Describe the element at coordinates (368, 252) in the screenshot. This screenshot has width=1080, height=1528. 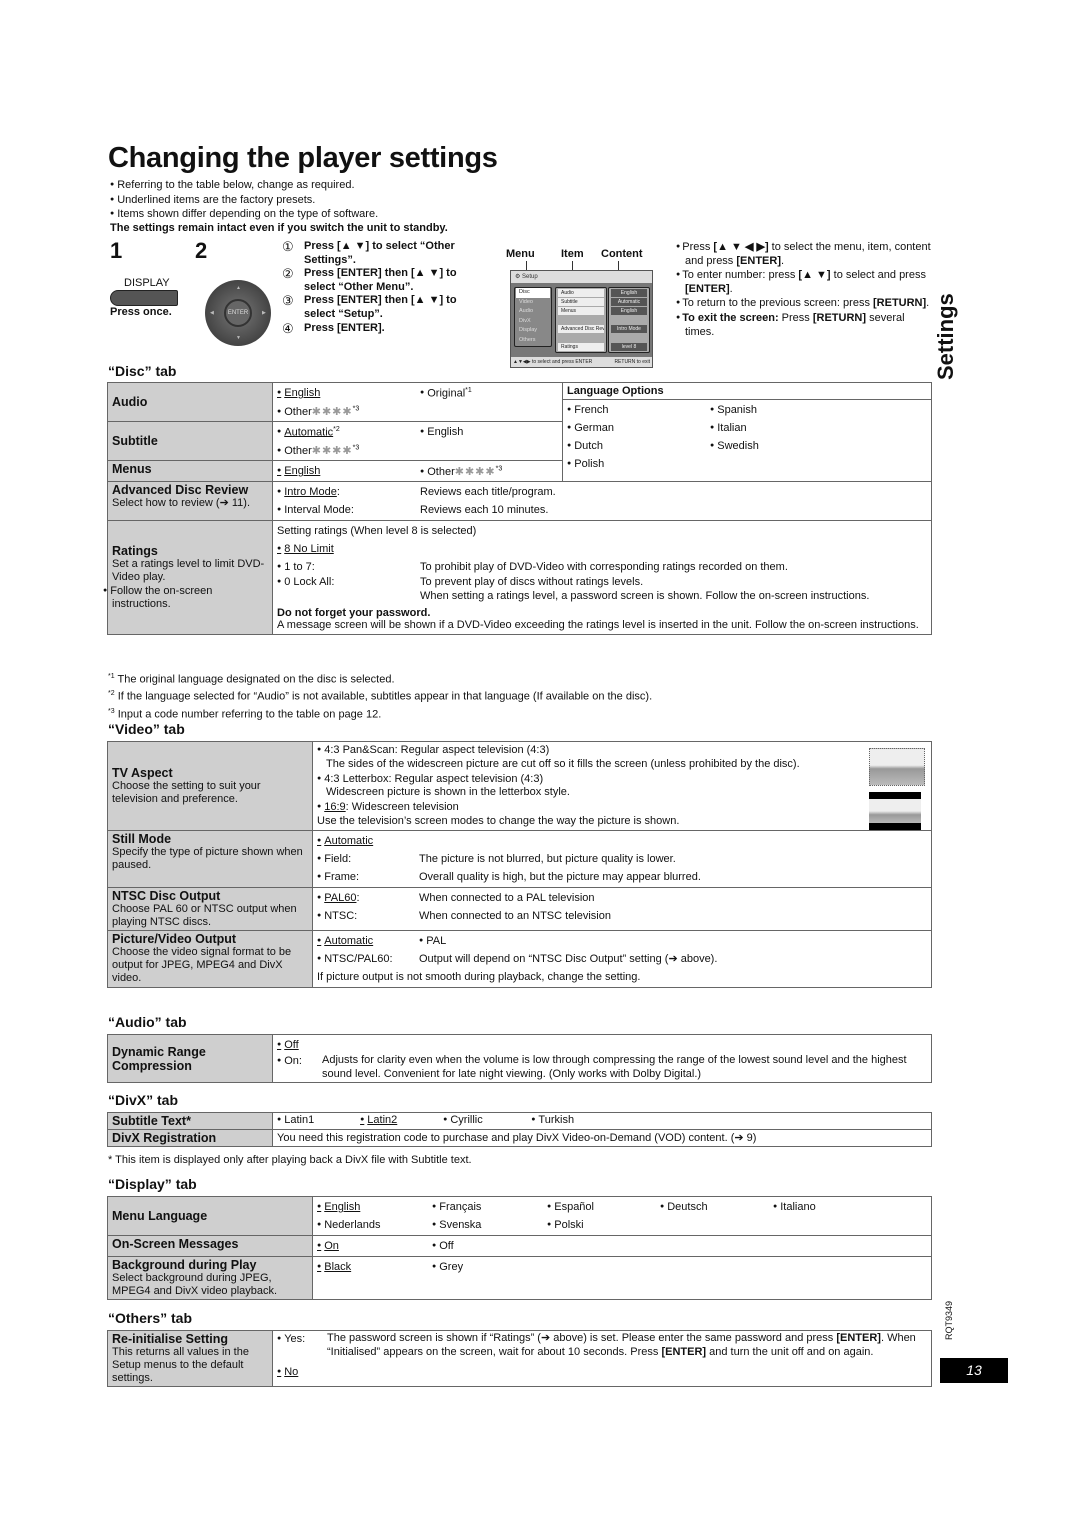
I see `step-item: ① Press [▲ ▼] to select “Other Settings”.` at that location.